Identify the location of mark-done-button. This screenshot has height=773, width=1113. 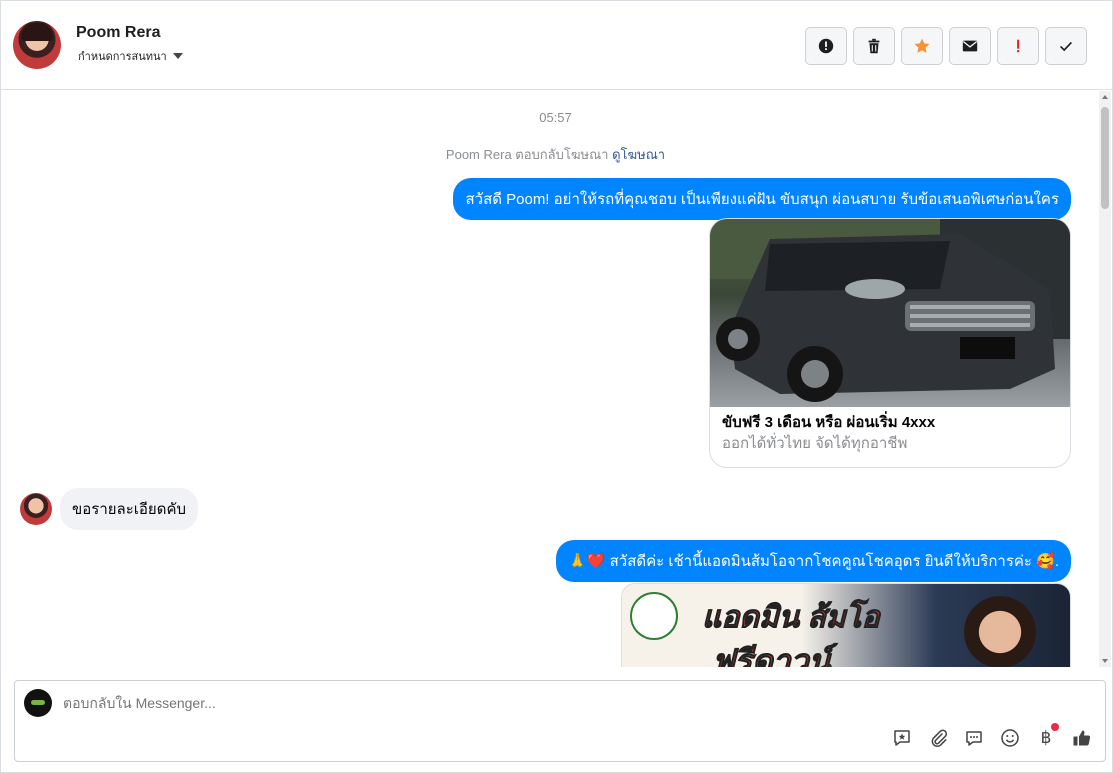
(1066, 46).